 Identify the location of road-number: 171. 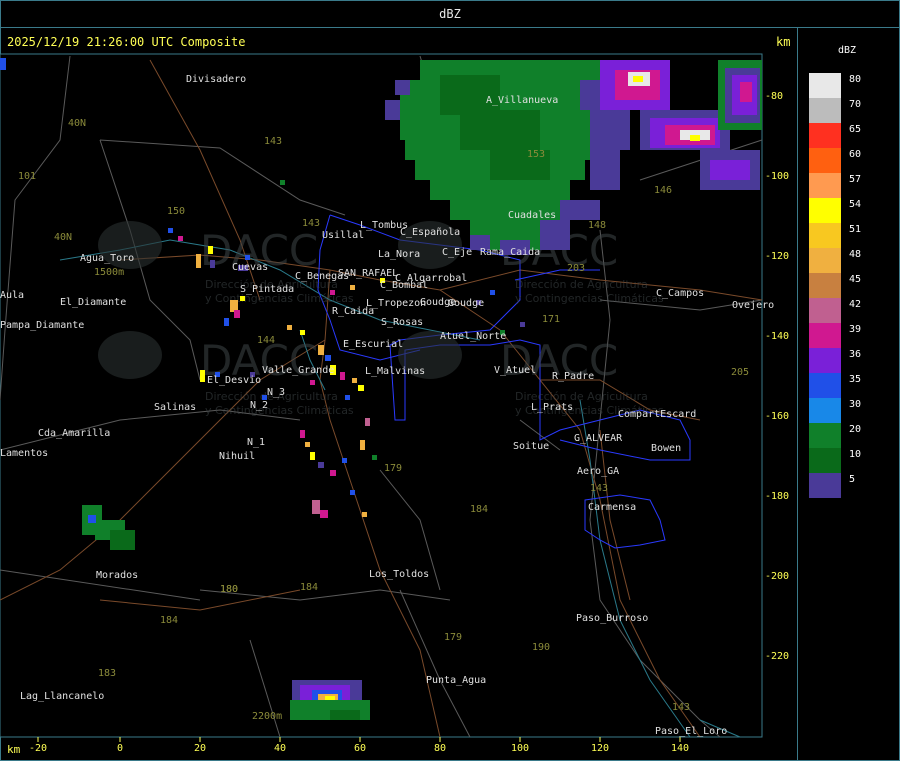
(551, 319).